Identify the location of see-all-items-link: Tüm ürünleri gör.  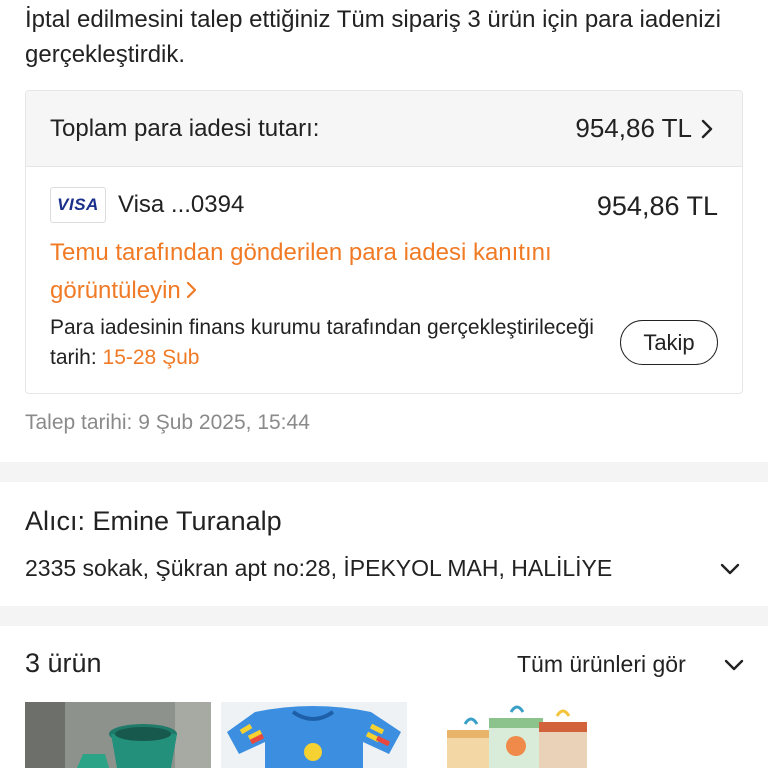
(601, 664).